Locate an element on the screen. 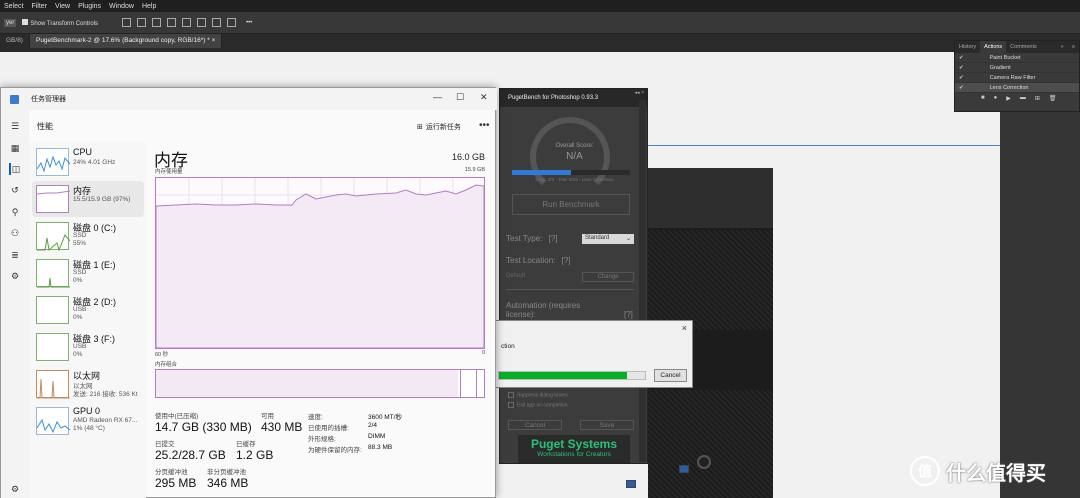  trash-icon: 🗑 is located at coordinates (1053, 98).